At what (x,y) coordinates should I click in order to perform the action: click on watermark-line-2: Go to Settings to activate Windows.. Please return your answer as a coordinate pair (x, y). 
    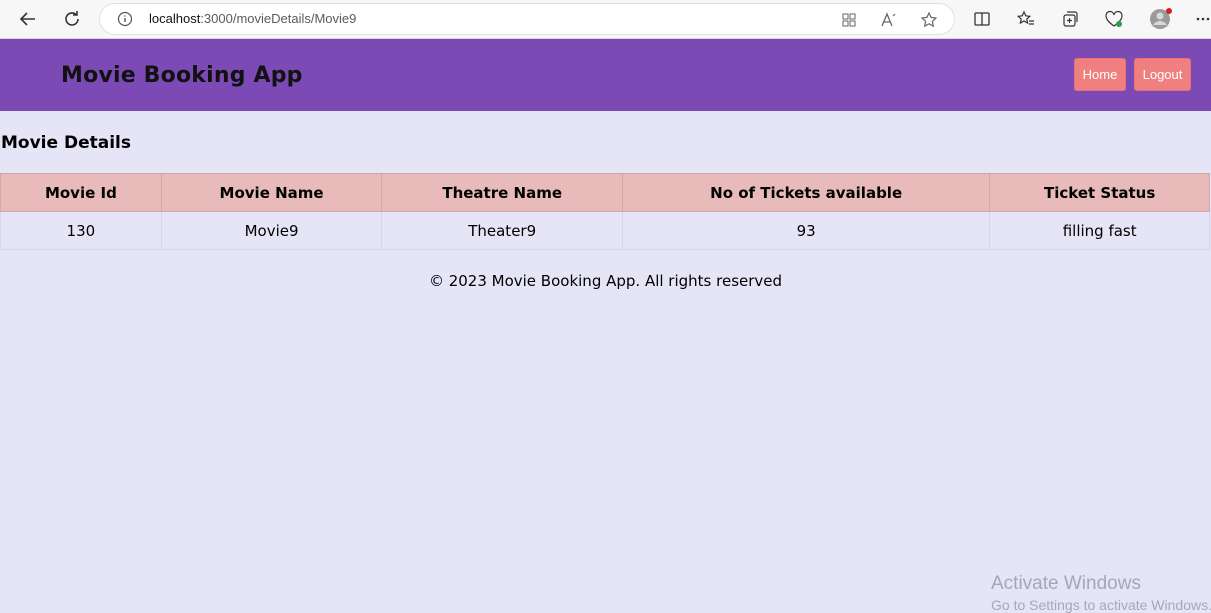
    Looking at the image, I should click on (1101, 605).